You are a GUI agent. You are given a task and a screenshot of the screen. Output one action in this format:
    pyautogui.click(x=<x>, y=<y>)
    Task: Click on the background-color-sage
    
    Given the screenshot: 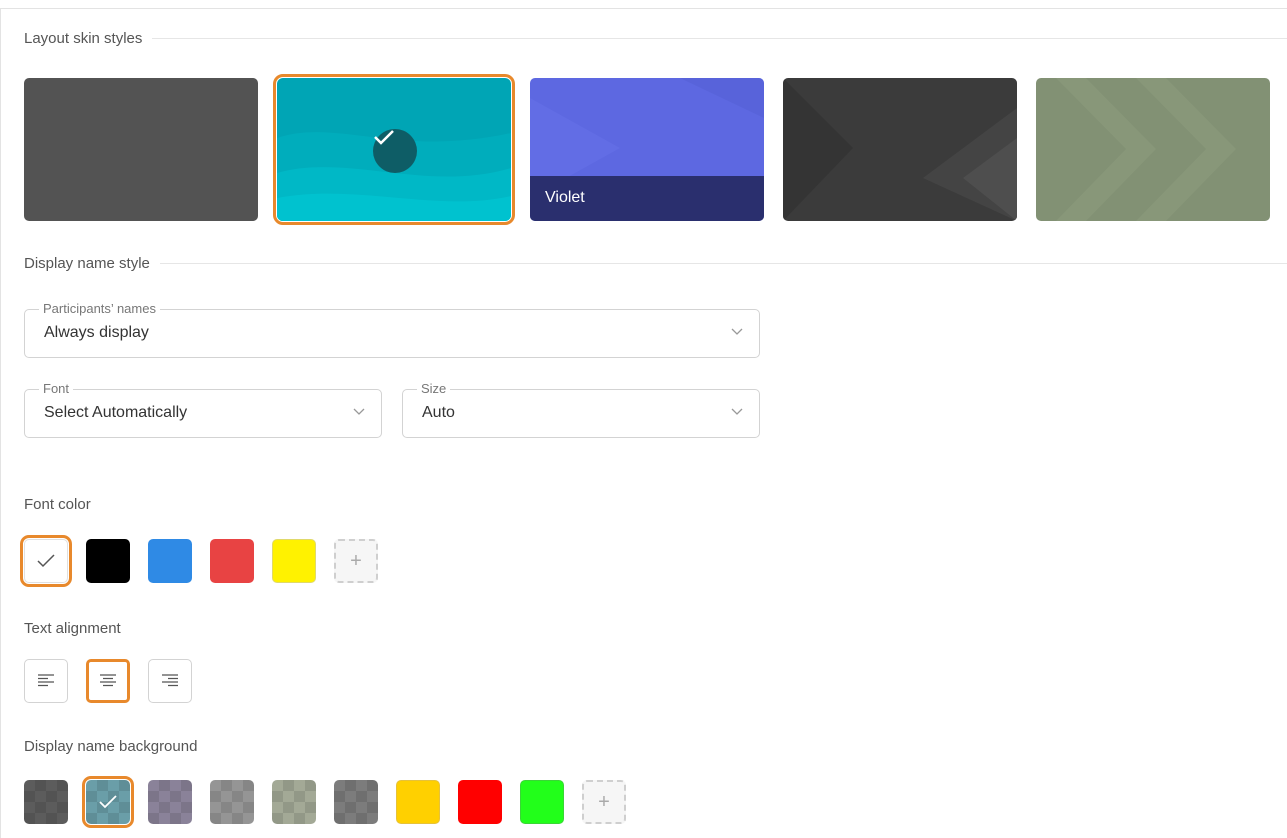 What is the action you would take?
    pyautogui.click(x=294, y=802)
    